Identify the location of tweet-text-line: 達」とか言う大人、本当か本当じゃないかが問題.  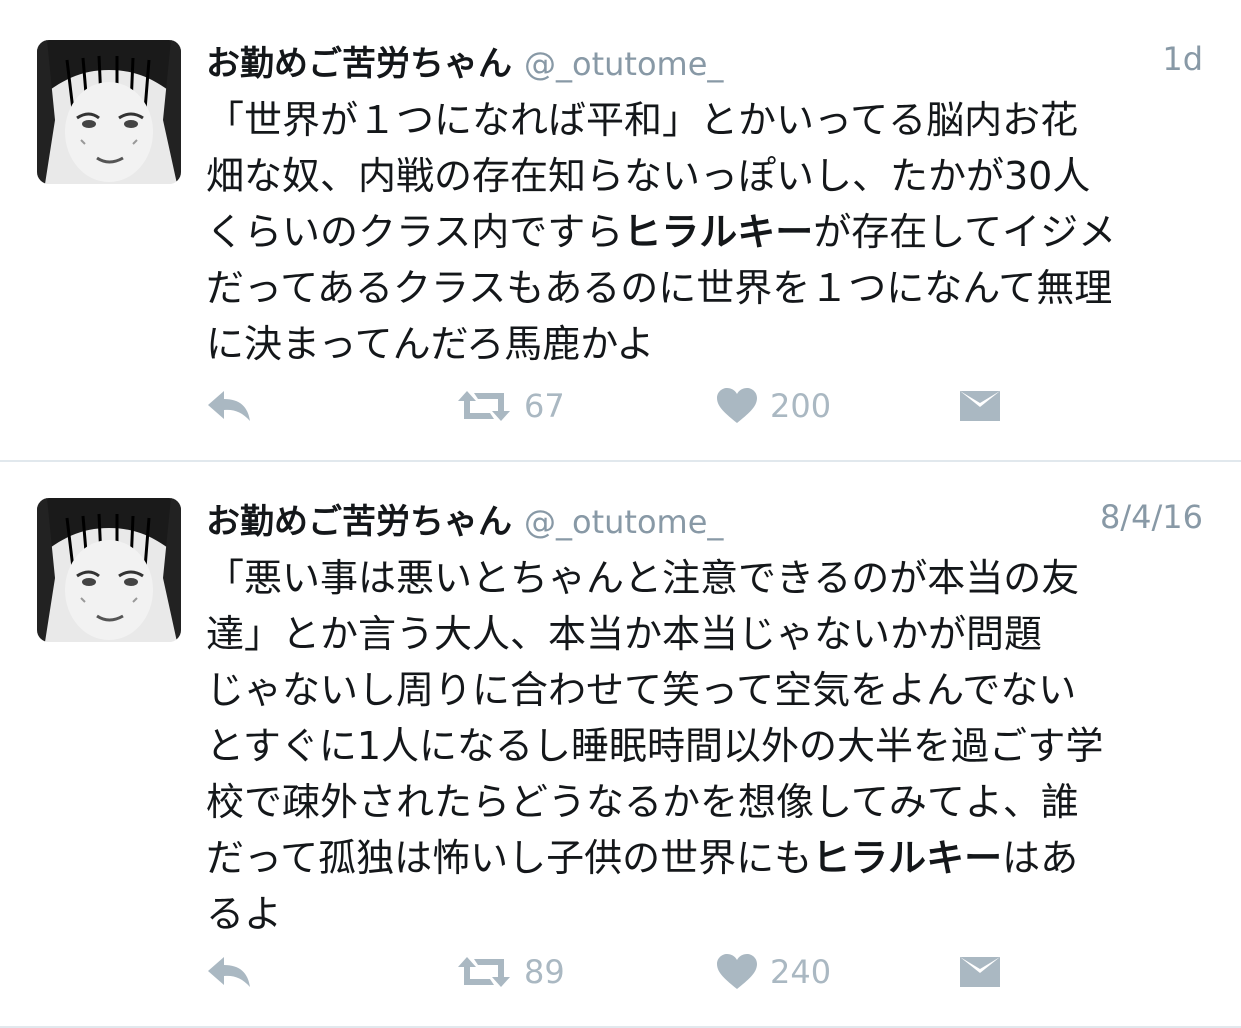
(624, 634).